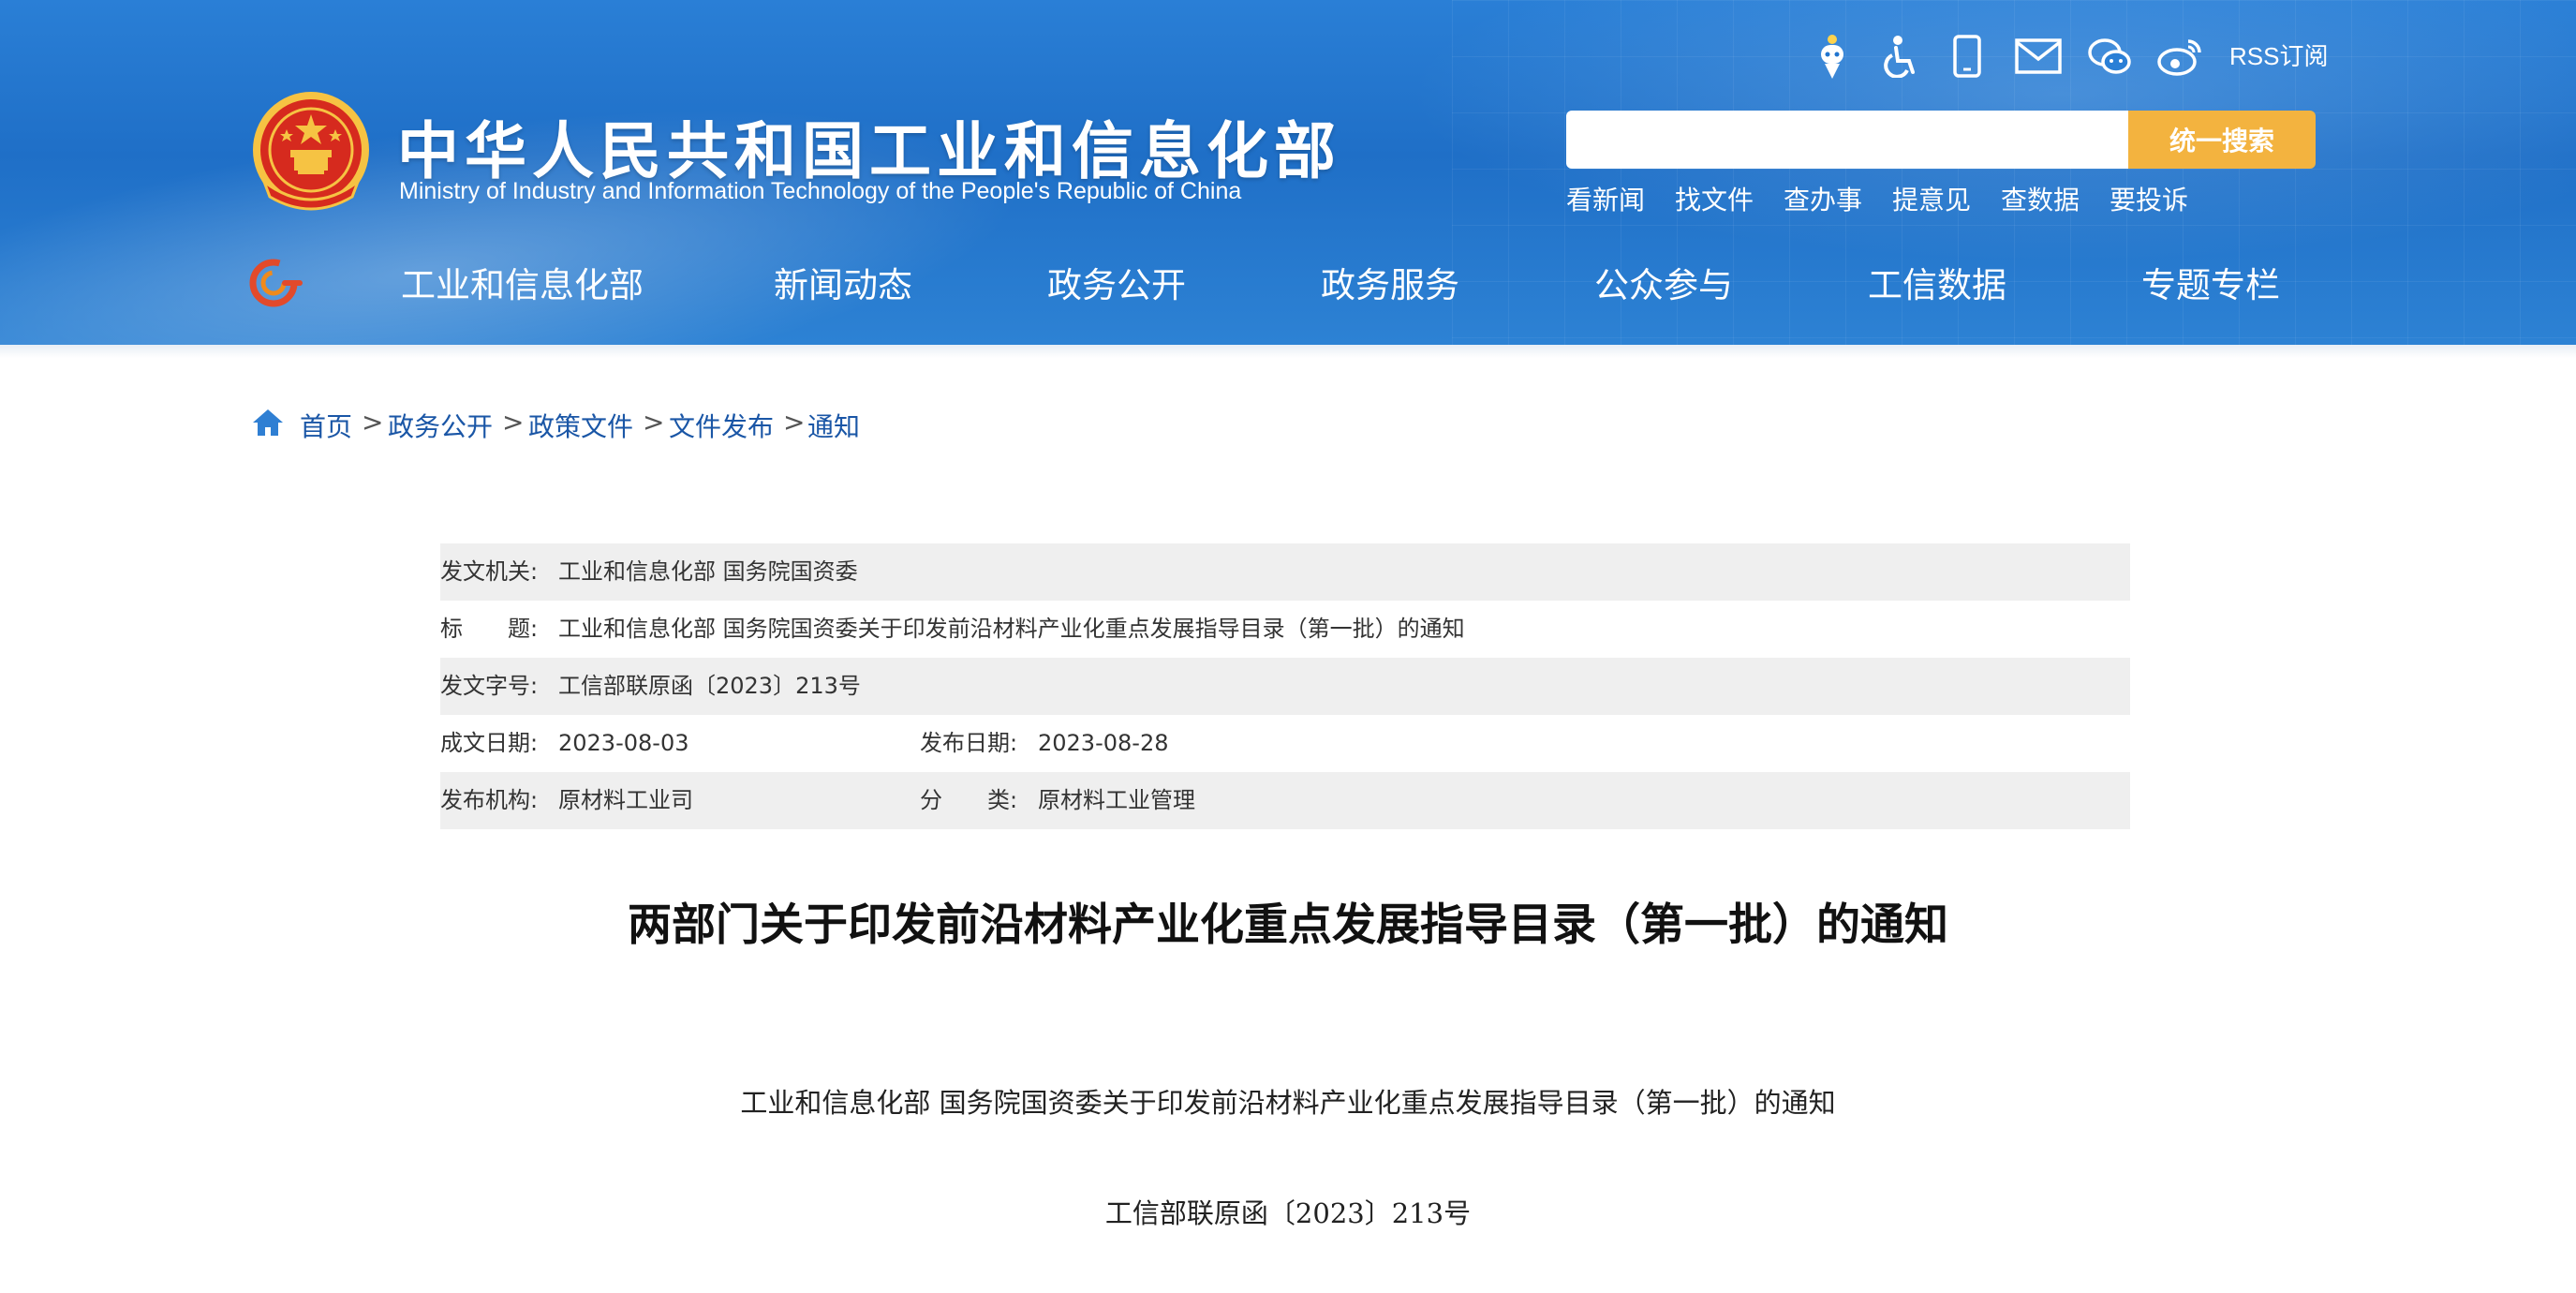  What do you see at coordinates (1931, 198) in the screenshot?
I see `quick-link-feedback: 提意见` at bounding box center [1931, 198].